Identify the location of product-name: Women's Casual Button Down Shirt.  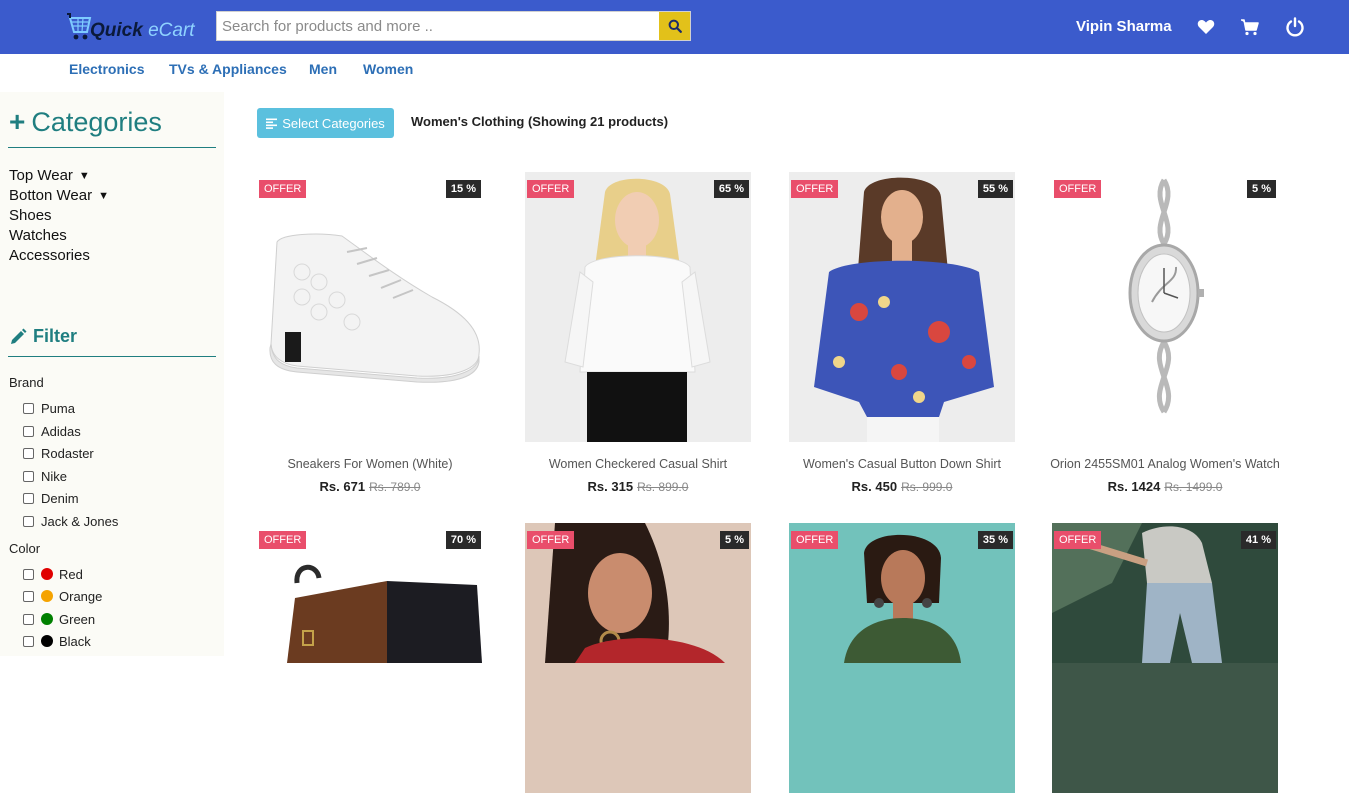
(902, 464).